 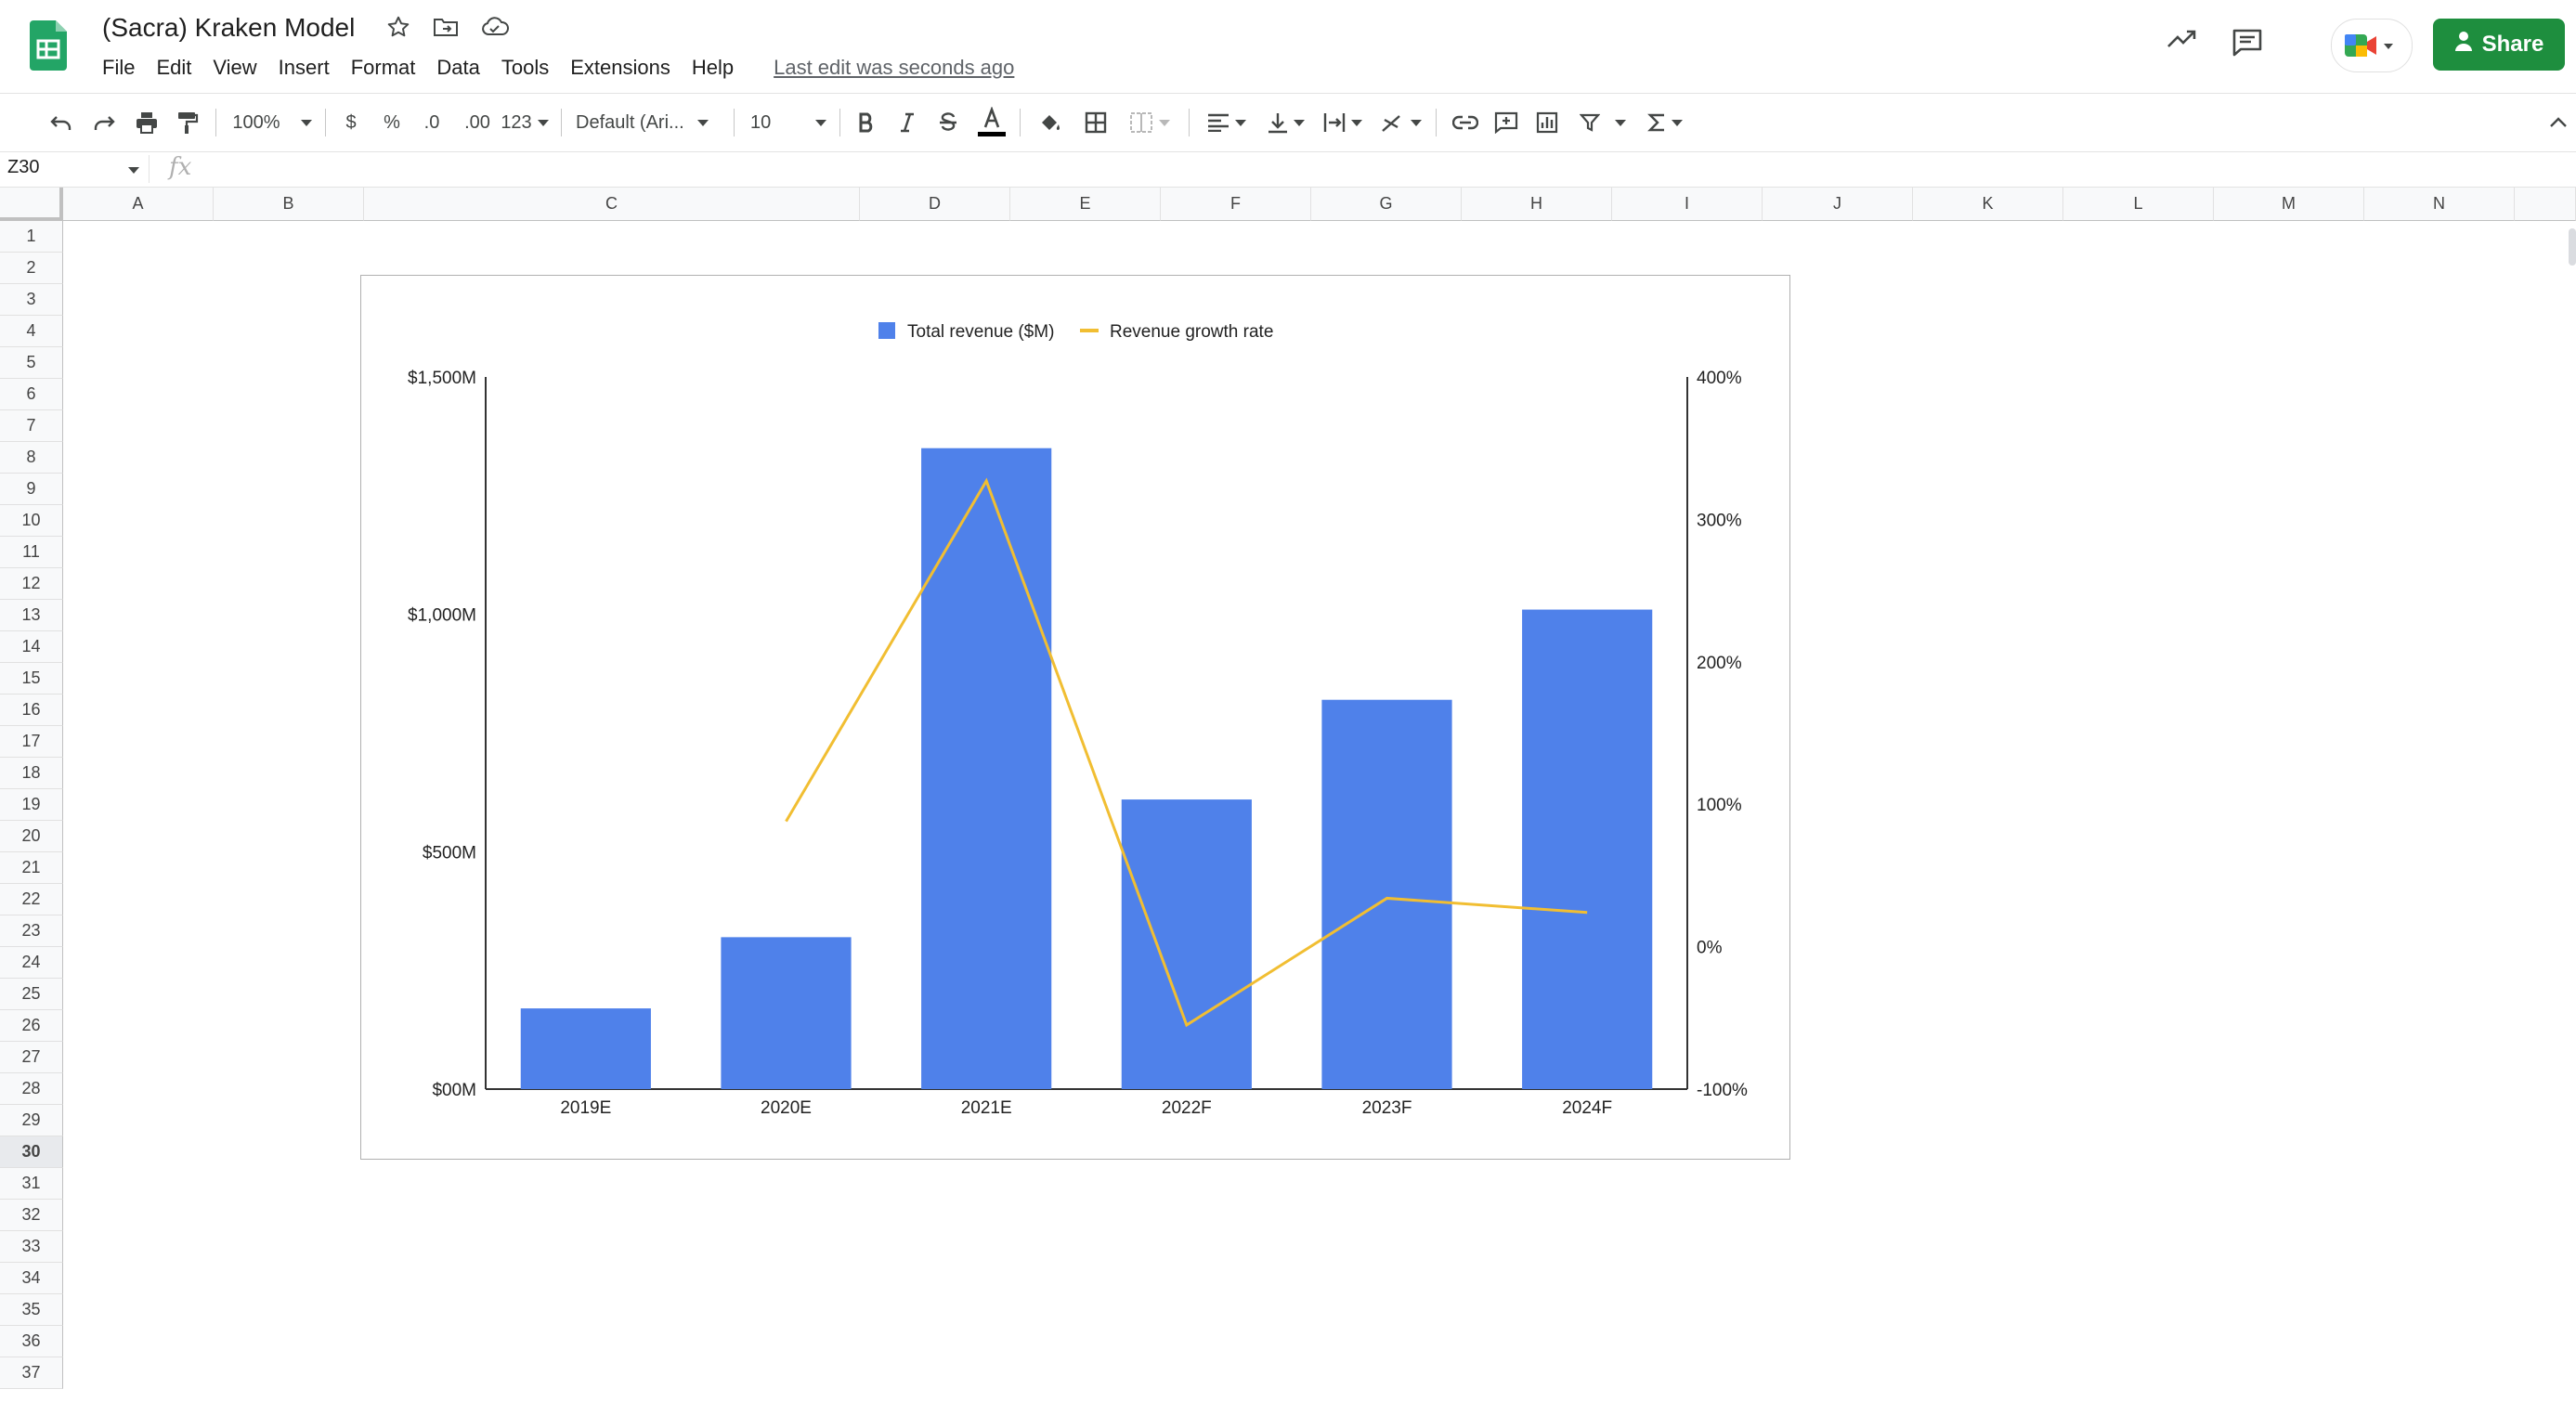 What do you see at coordinates (146, 122) in the screenshot?
I see `print-icon` at bounding box center [146, 122].